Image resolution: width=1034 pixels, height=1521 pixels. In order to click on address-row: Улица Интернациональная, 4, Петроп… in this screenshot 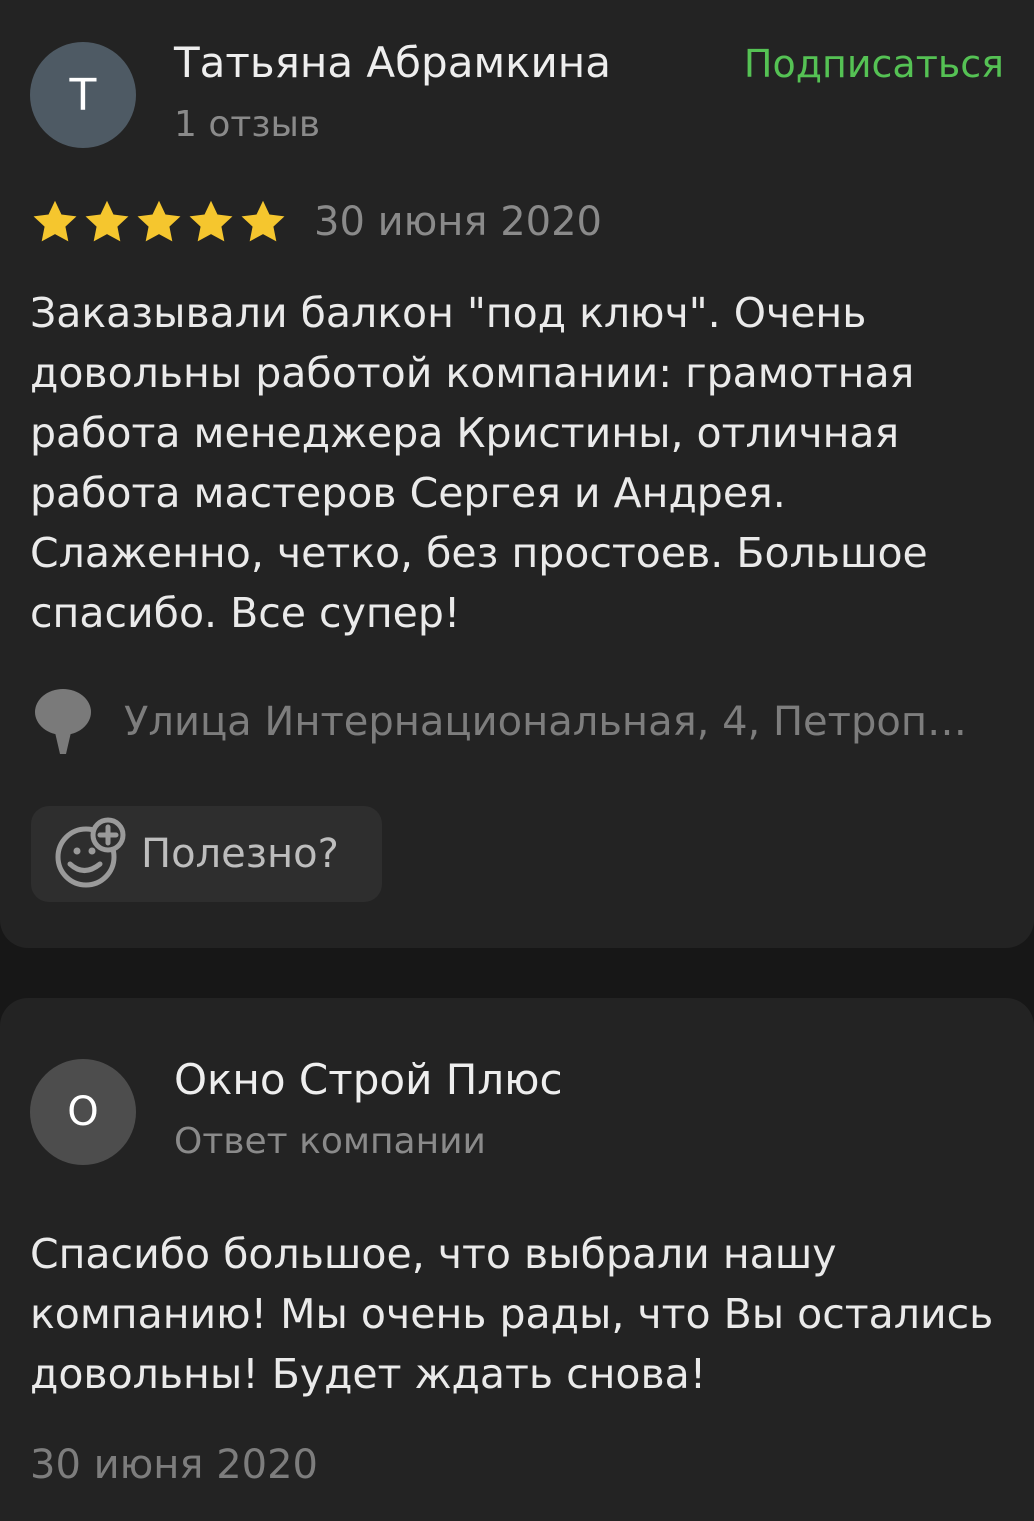, I will do `click(517, 722)`.